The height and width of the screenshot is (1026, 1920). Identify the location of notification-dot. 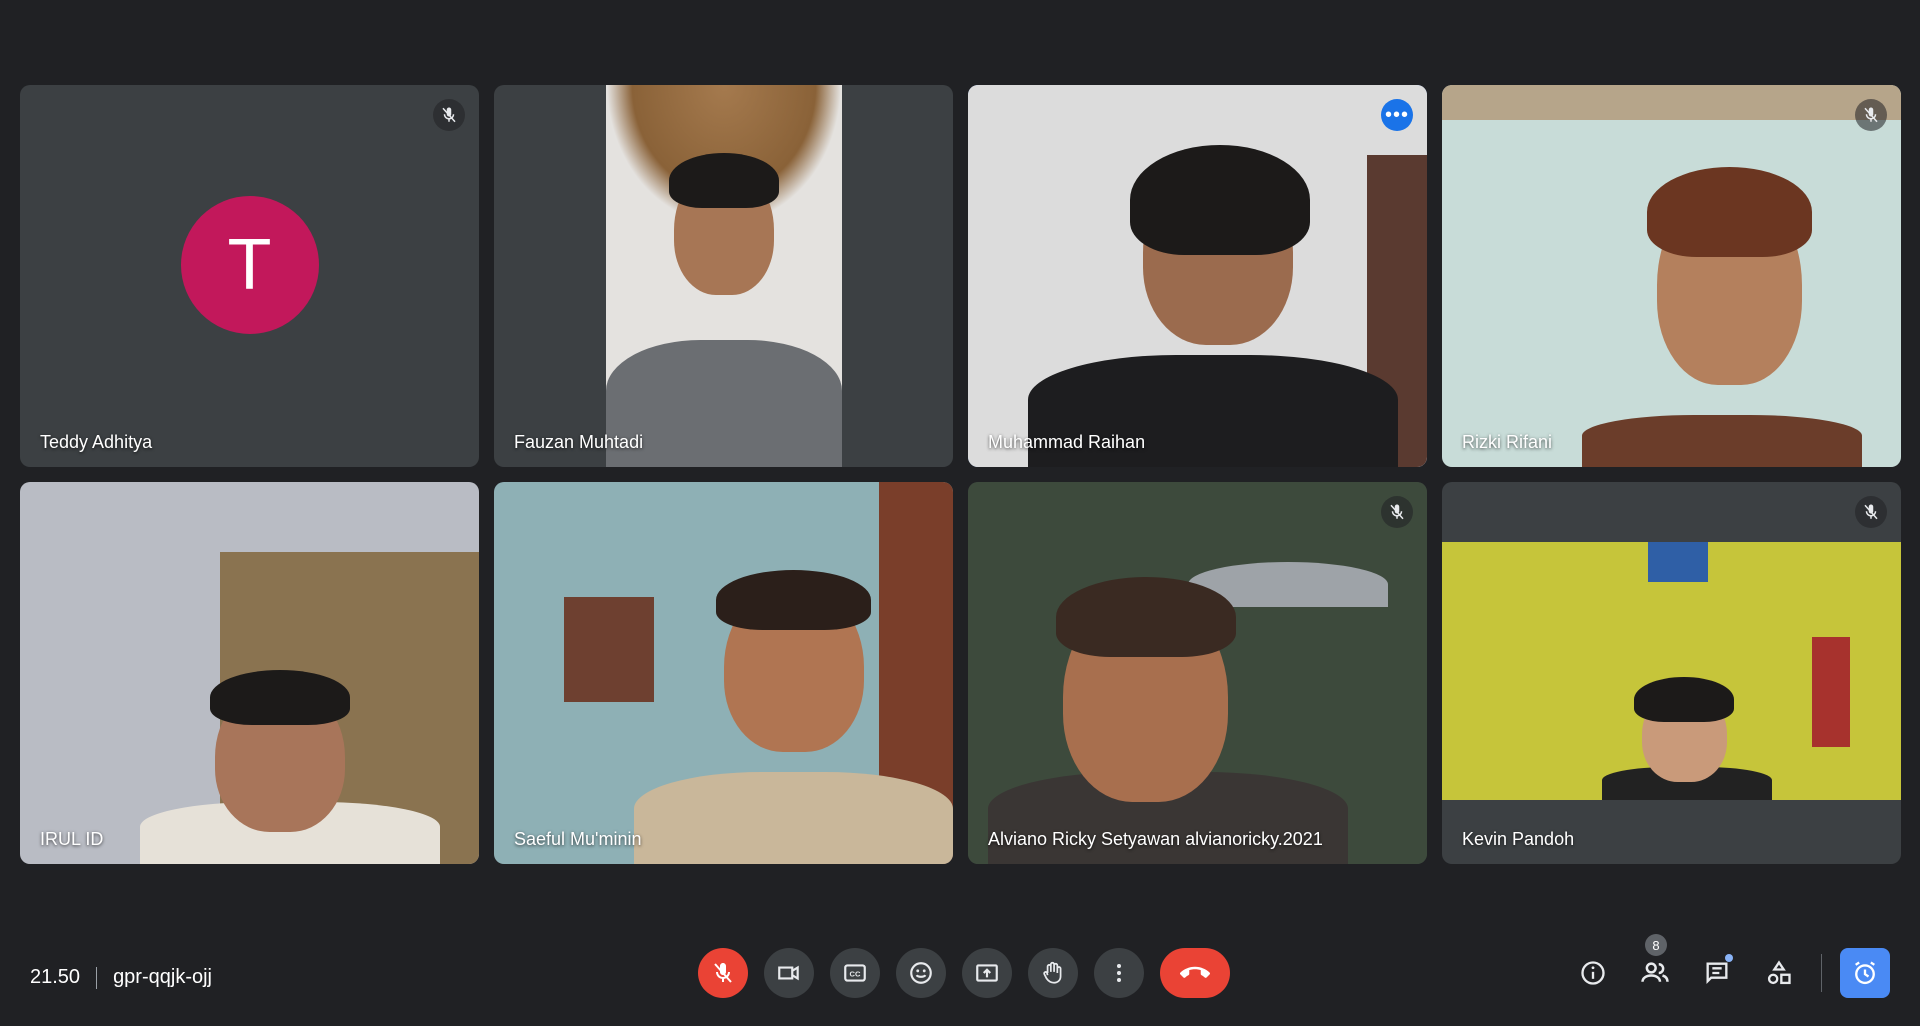
(1729, 958).